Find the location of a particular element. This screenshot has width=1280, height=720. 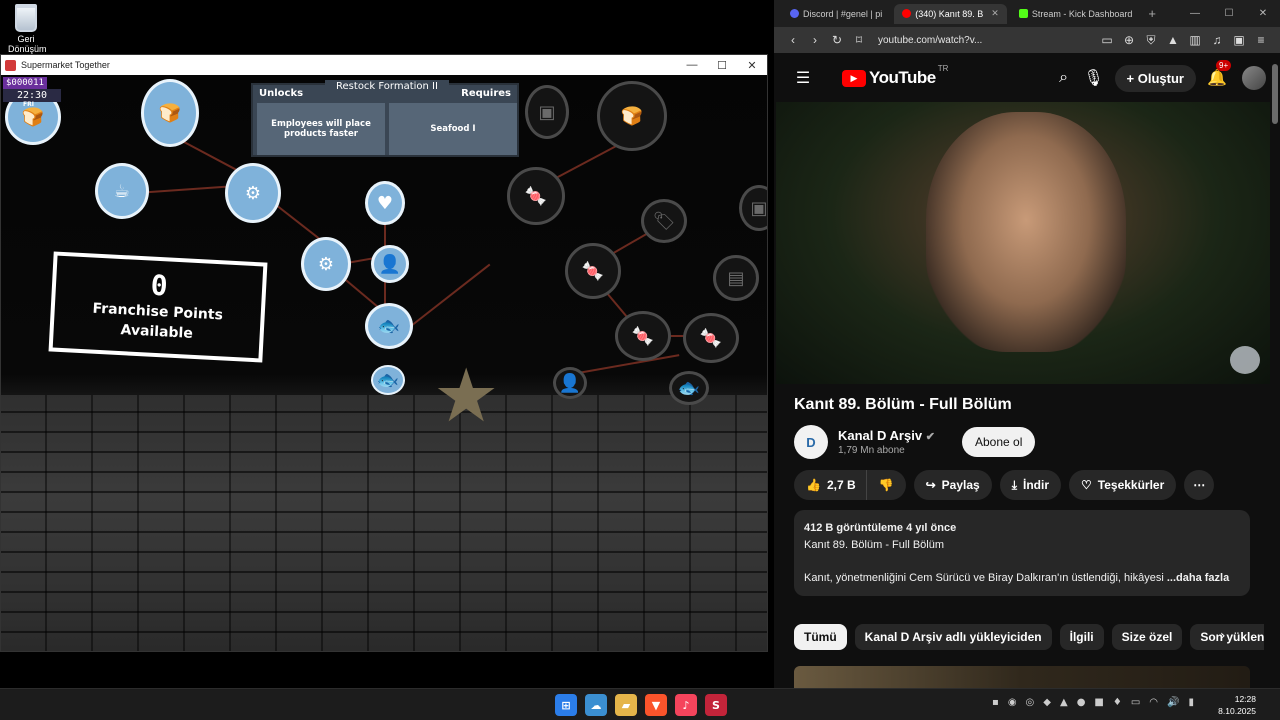

notifications-bell-icon: 🔔 9+ is located at coordinates (1217, 74).